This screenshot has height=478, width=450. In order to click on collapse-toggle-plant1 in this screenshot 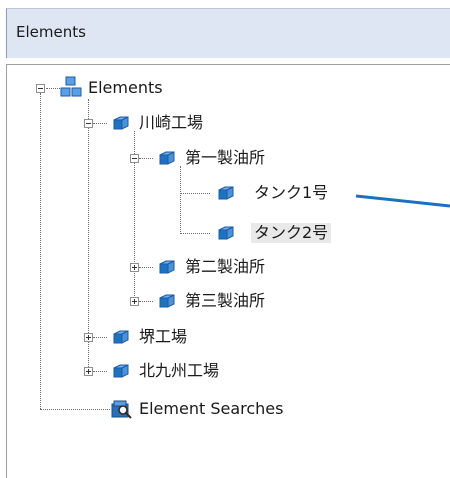, I will do `click(134, 158)`.